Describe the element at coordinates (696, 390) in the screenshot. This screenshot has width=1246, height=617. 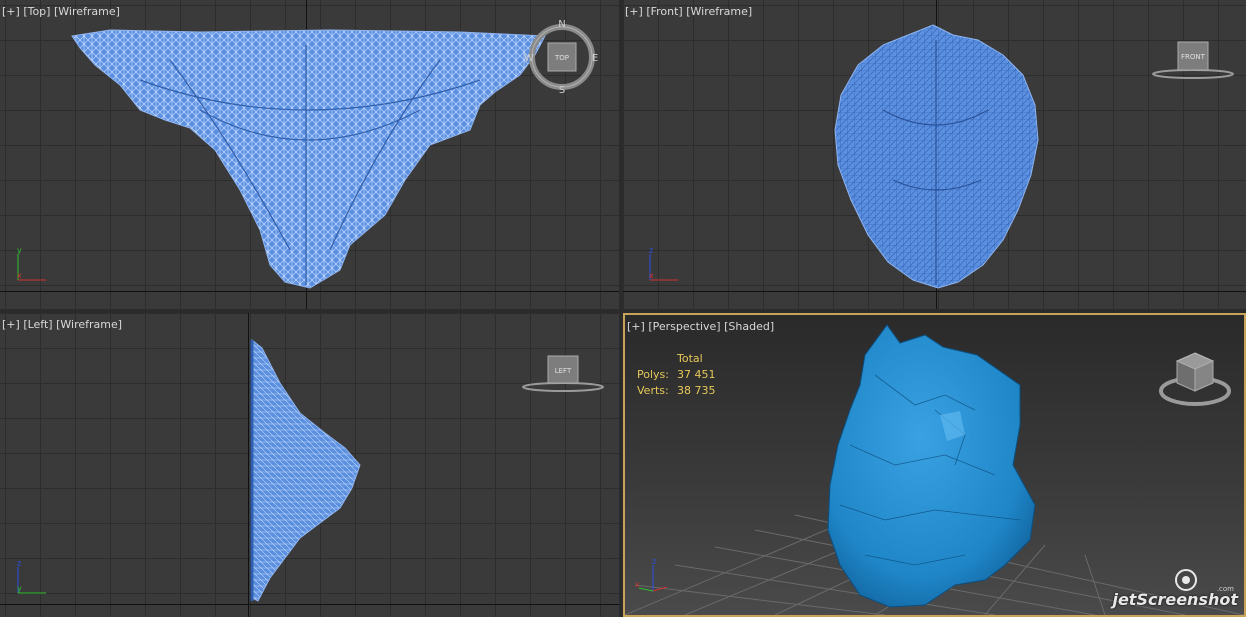
I see `verts-value: 38 735` at that location.